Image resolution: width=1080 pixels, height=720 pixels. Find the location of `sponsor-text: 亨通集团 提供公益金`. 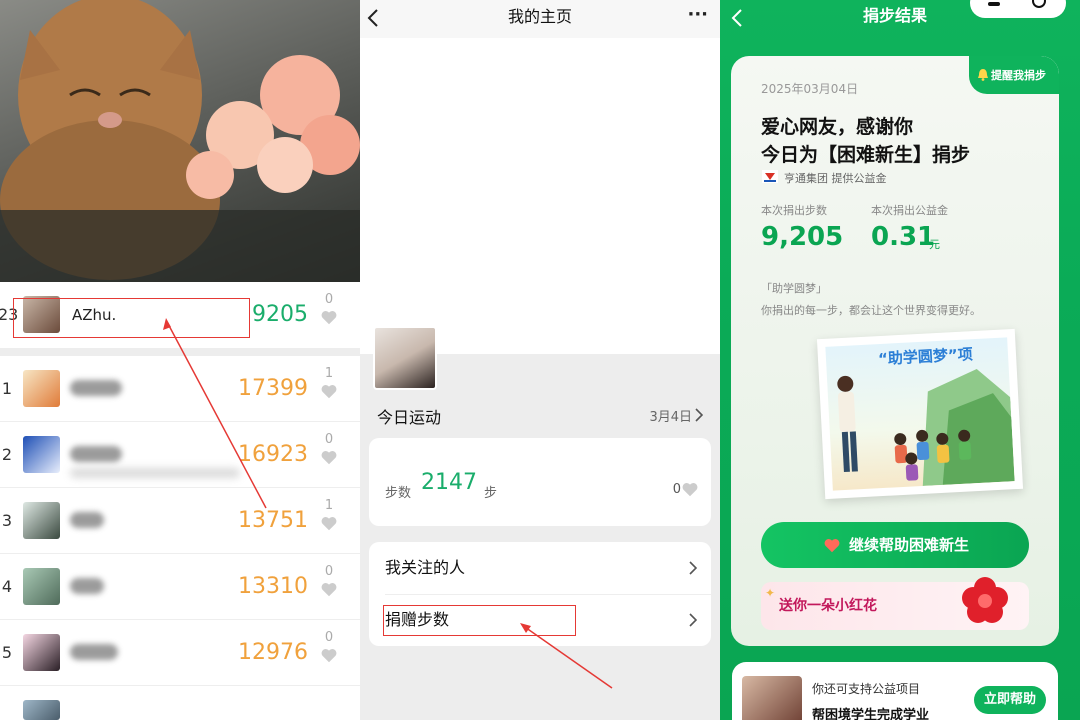

sponsor-text: 亨通集团 提供公益金 is located at coordinates (835, 178).